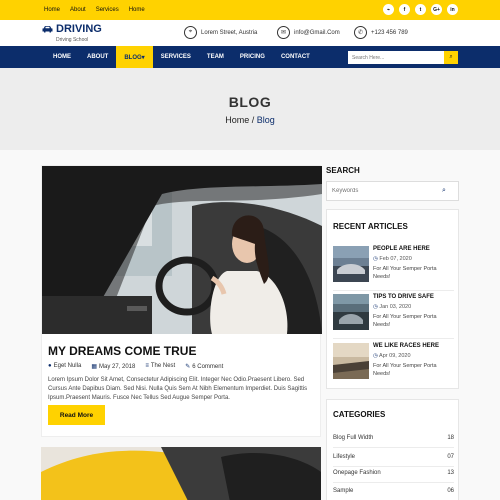 The height and width of the screenshot is (500, 500). What do you see at coordinates (295, 57) in the screenshot?
I see `nav-contact: CONTACT` at bounding box center [295, 57].